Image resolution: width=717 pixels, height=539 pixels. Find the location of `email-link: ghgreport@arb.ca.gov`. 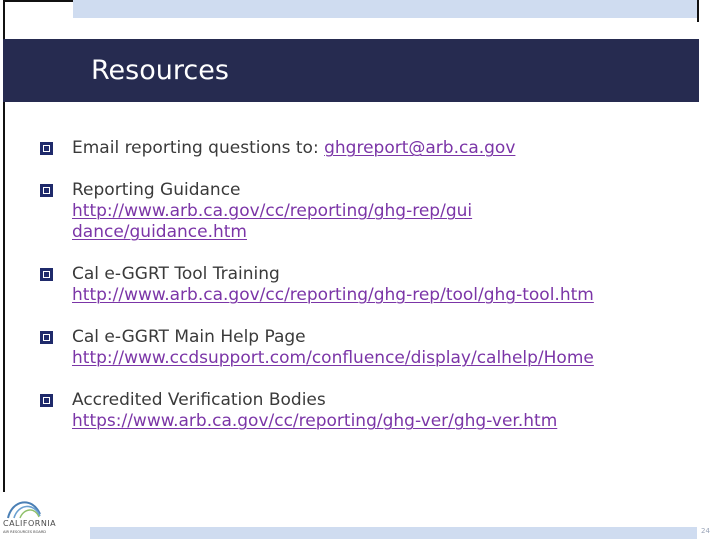

email-link: ghgreport@arb.ca.gov is located at coordinates (419, 148).